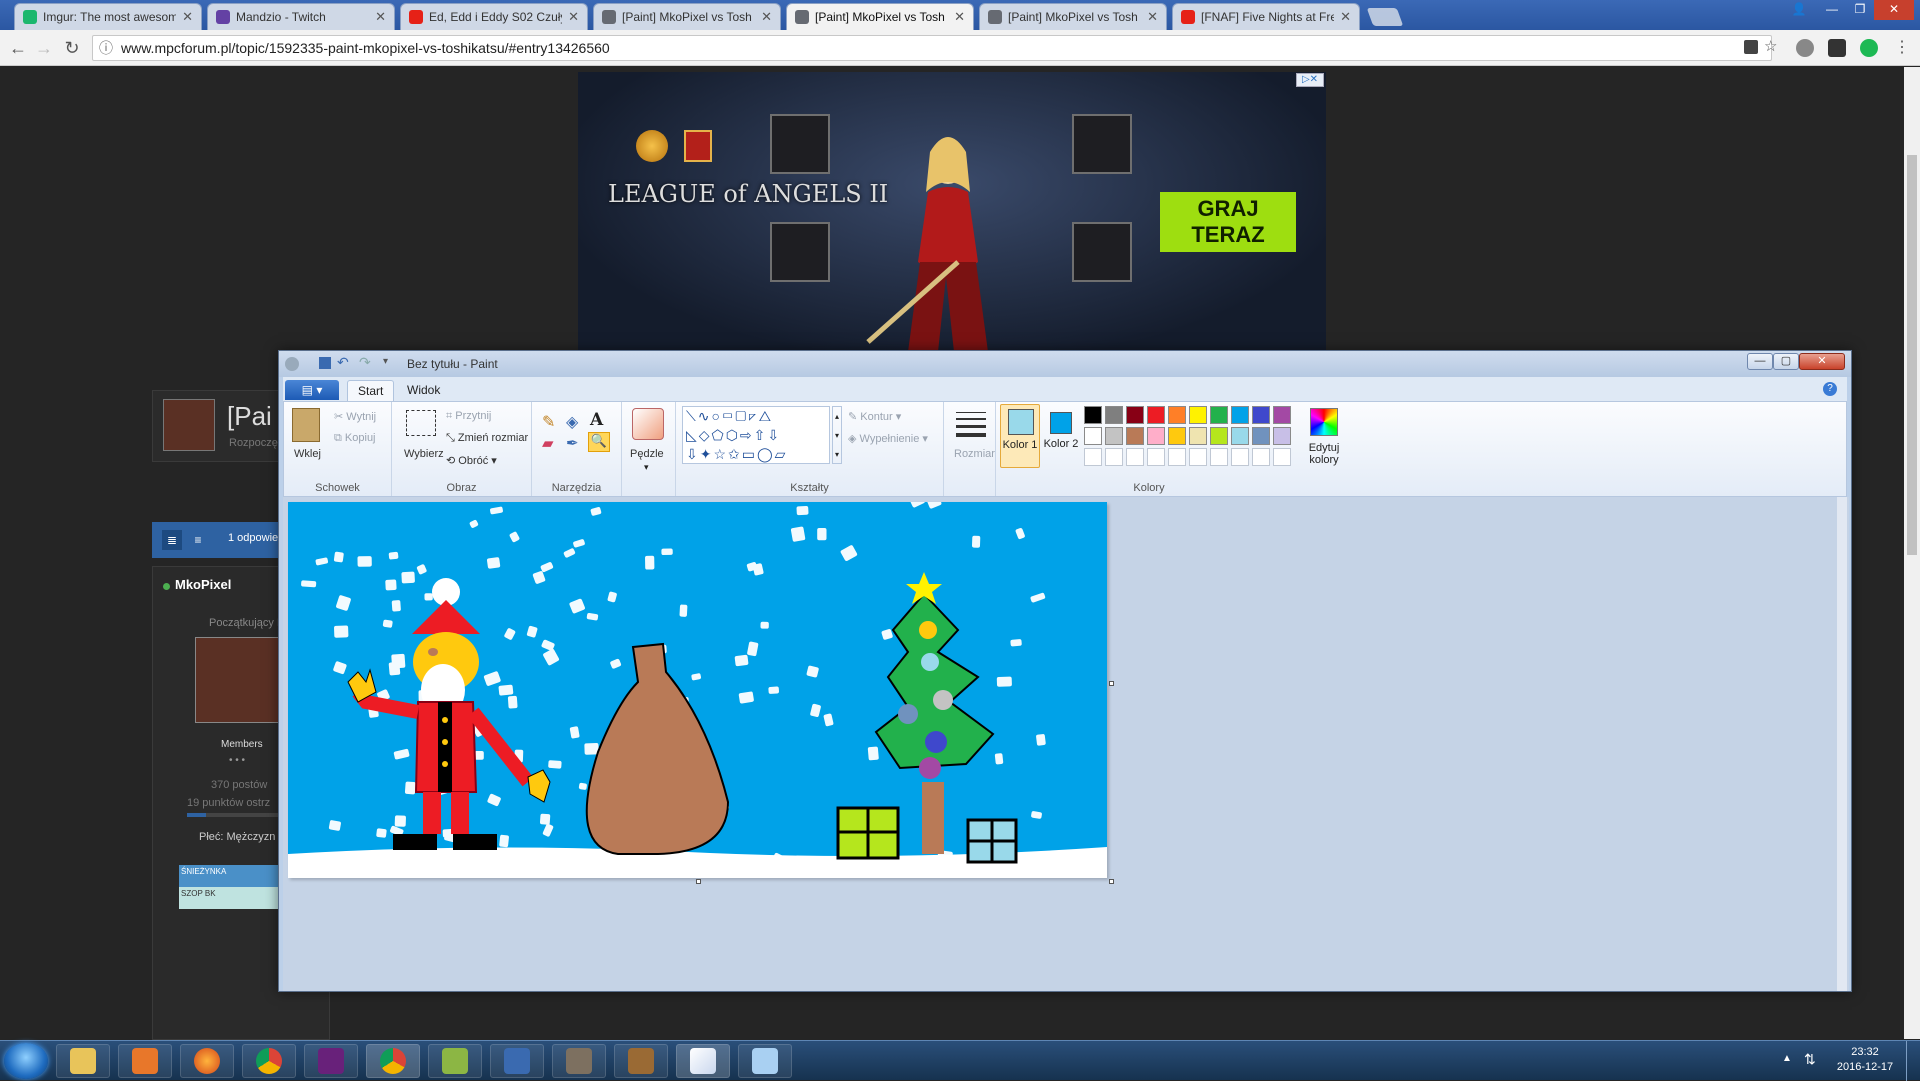 The image size is (1920, 1081). I want to click on minecraft-taskbar-icon, so click(455, 1061).